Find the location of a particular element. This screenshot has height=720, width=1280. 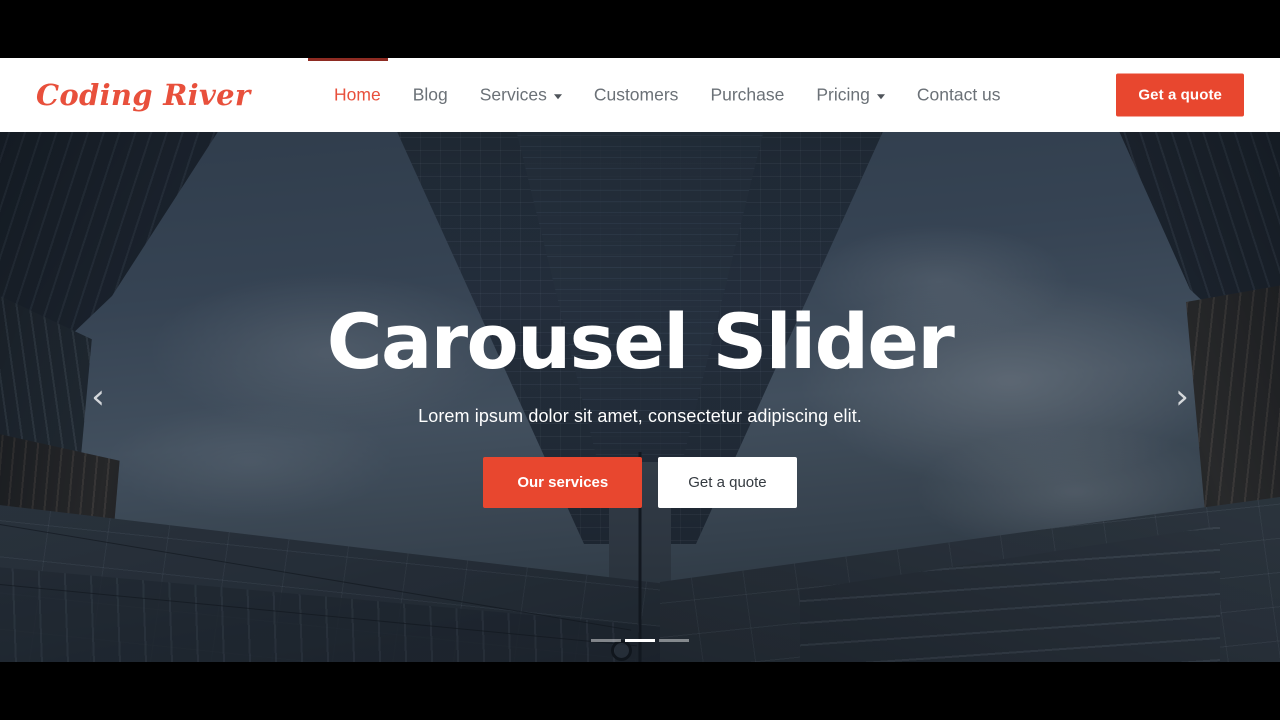

hero-get-a-quote-button: Get a quote is located at coordinates (727, 482).